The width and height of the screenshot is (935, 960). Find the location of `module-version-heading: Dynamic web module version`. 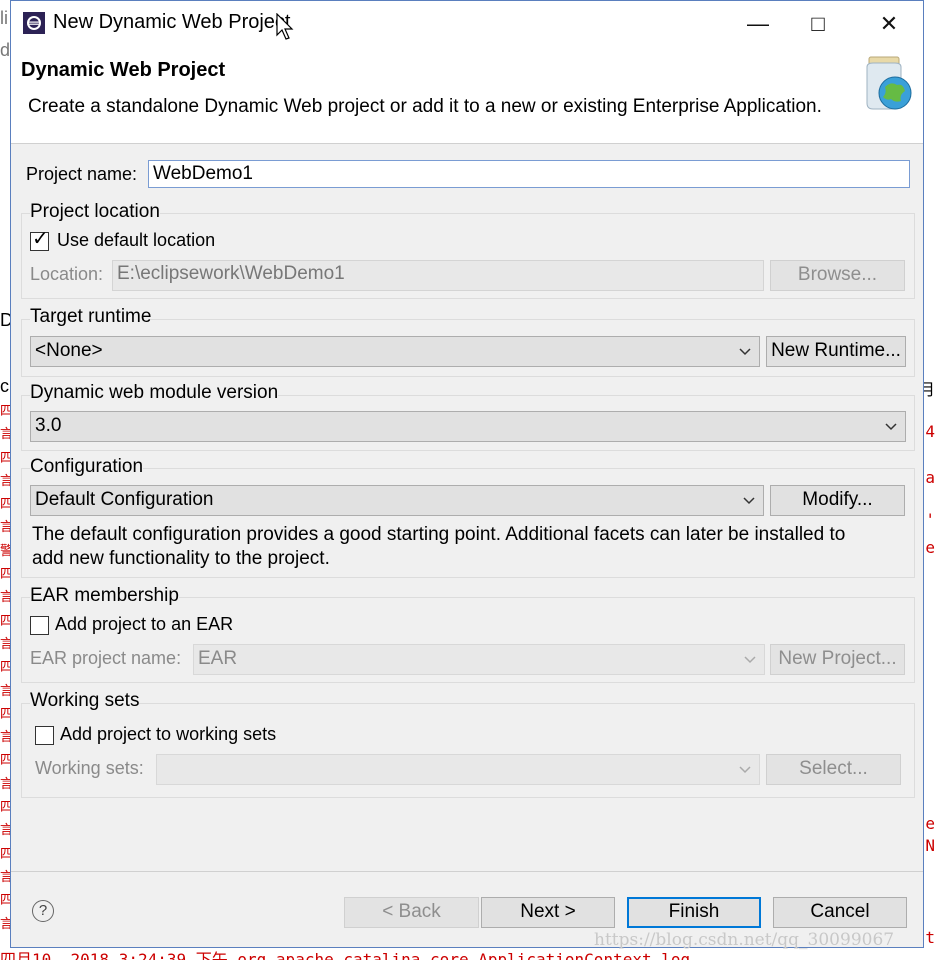

module-version-heading: Dynamic web module version is located at coordinates (154, 393).